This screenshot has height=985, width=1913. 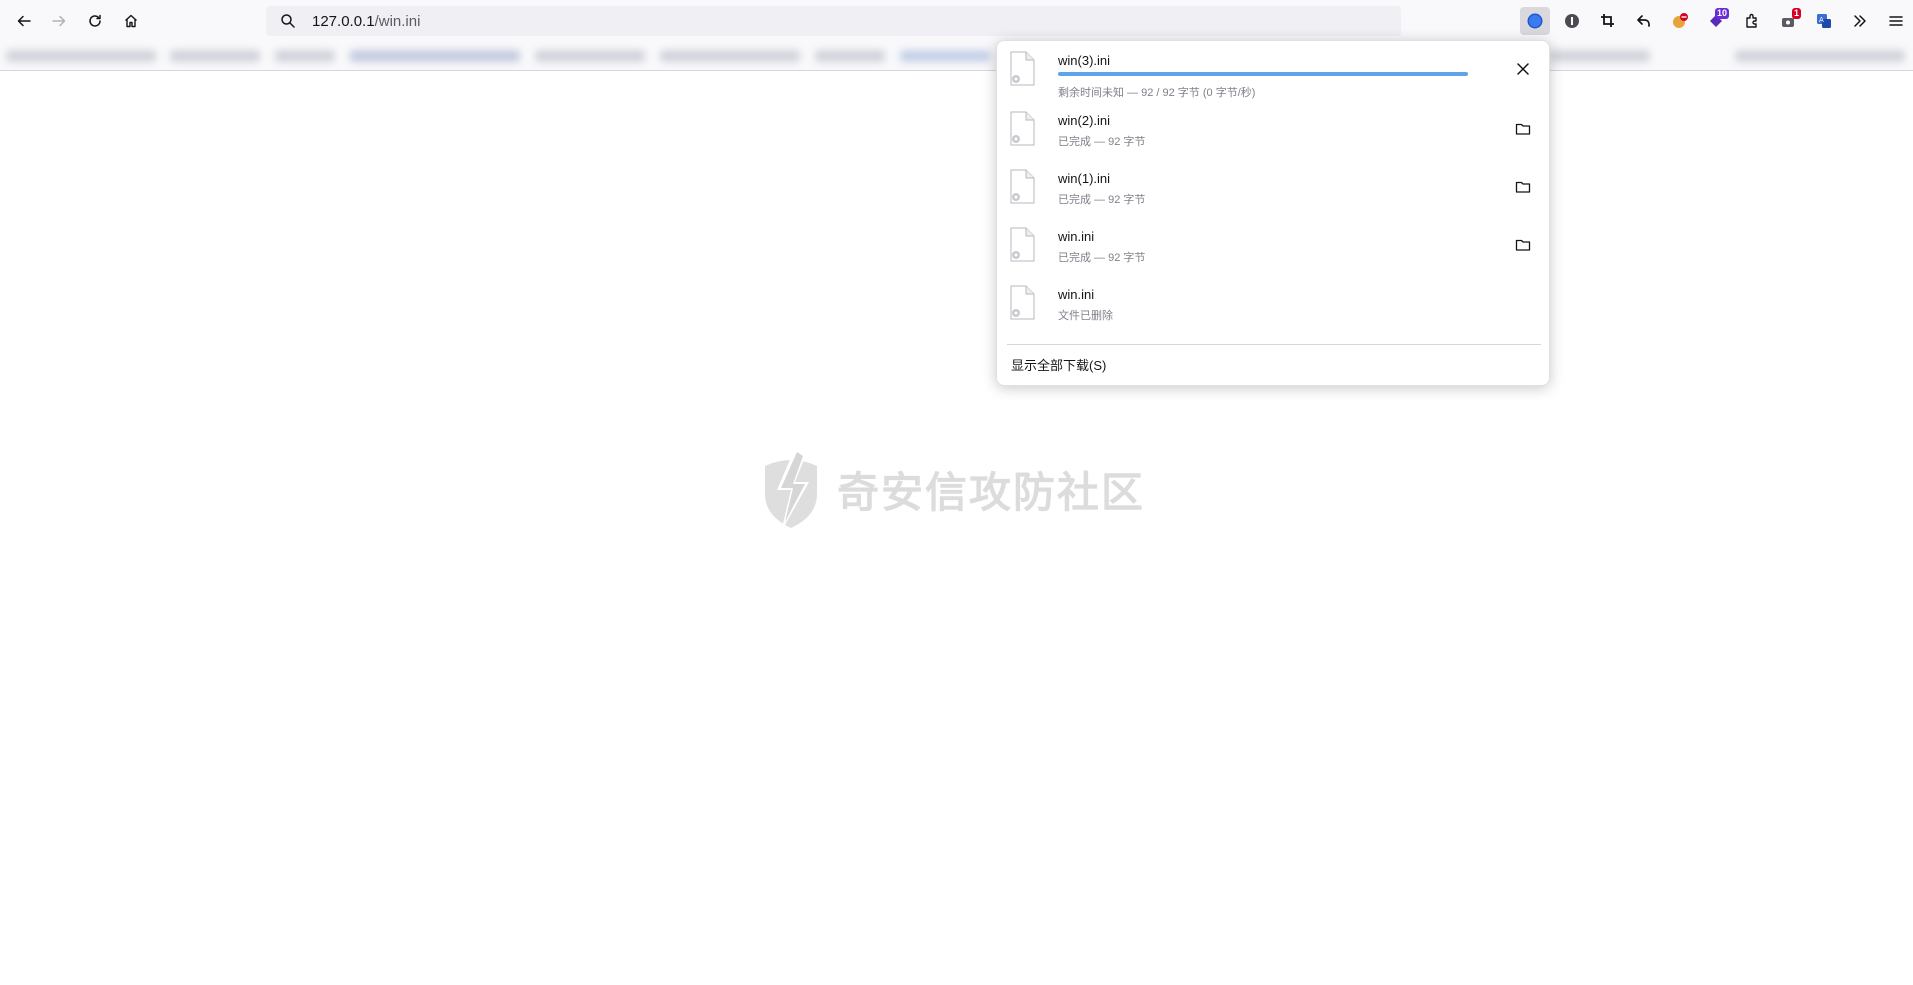 What do you see at coordinates (1084, 60) in the screenshot?
I see `download-filename: win(3).ini` at bounding box center [1084, 60].